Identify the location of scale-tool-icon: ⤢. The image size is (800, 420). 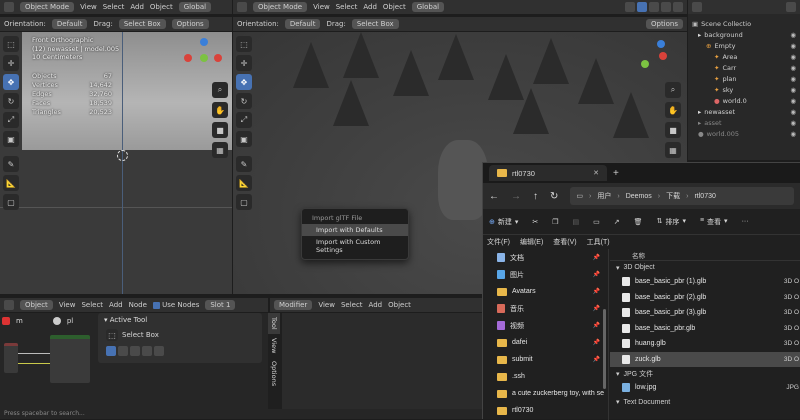
(11, 120).